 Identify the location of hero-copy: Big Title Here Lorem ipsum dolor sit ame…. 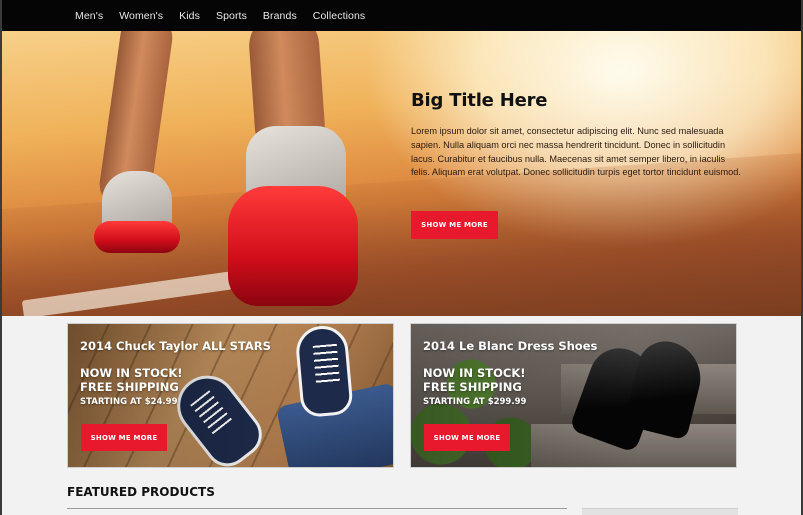
(578, 135).